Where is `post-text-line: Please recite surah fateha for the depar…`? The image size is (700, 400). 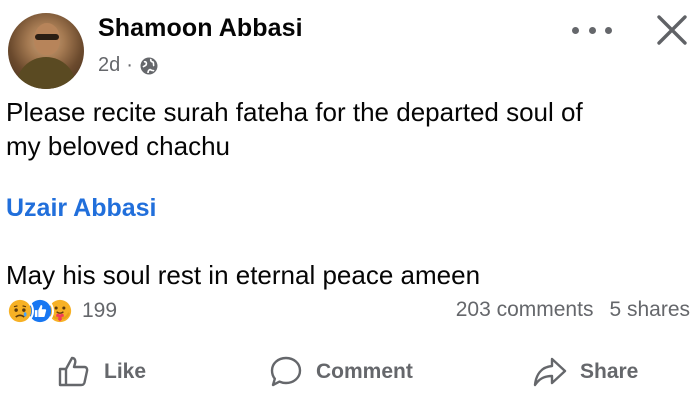 post-text-line: Please recite surah fateha for the depar… is located at coordinates (294, 112).